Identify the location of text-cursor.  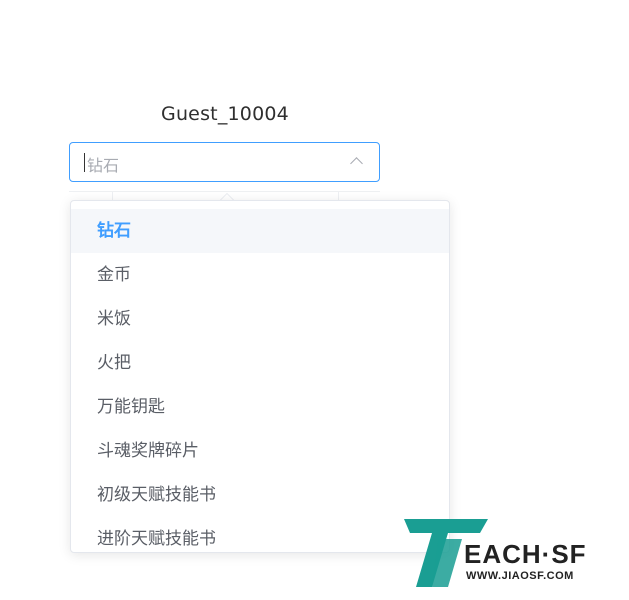
(84, 162).